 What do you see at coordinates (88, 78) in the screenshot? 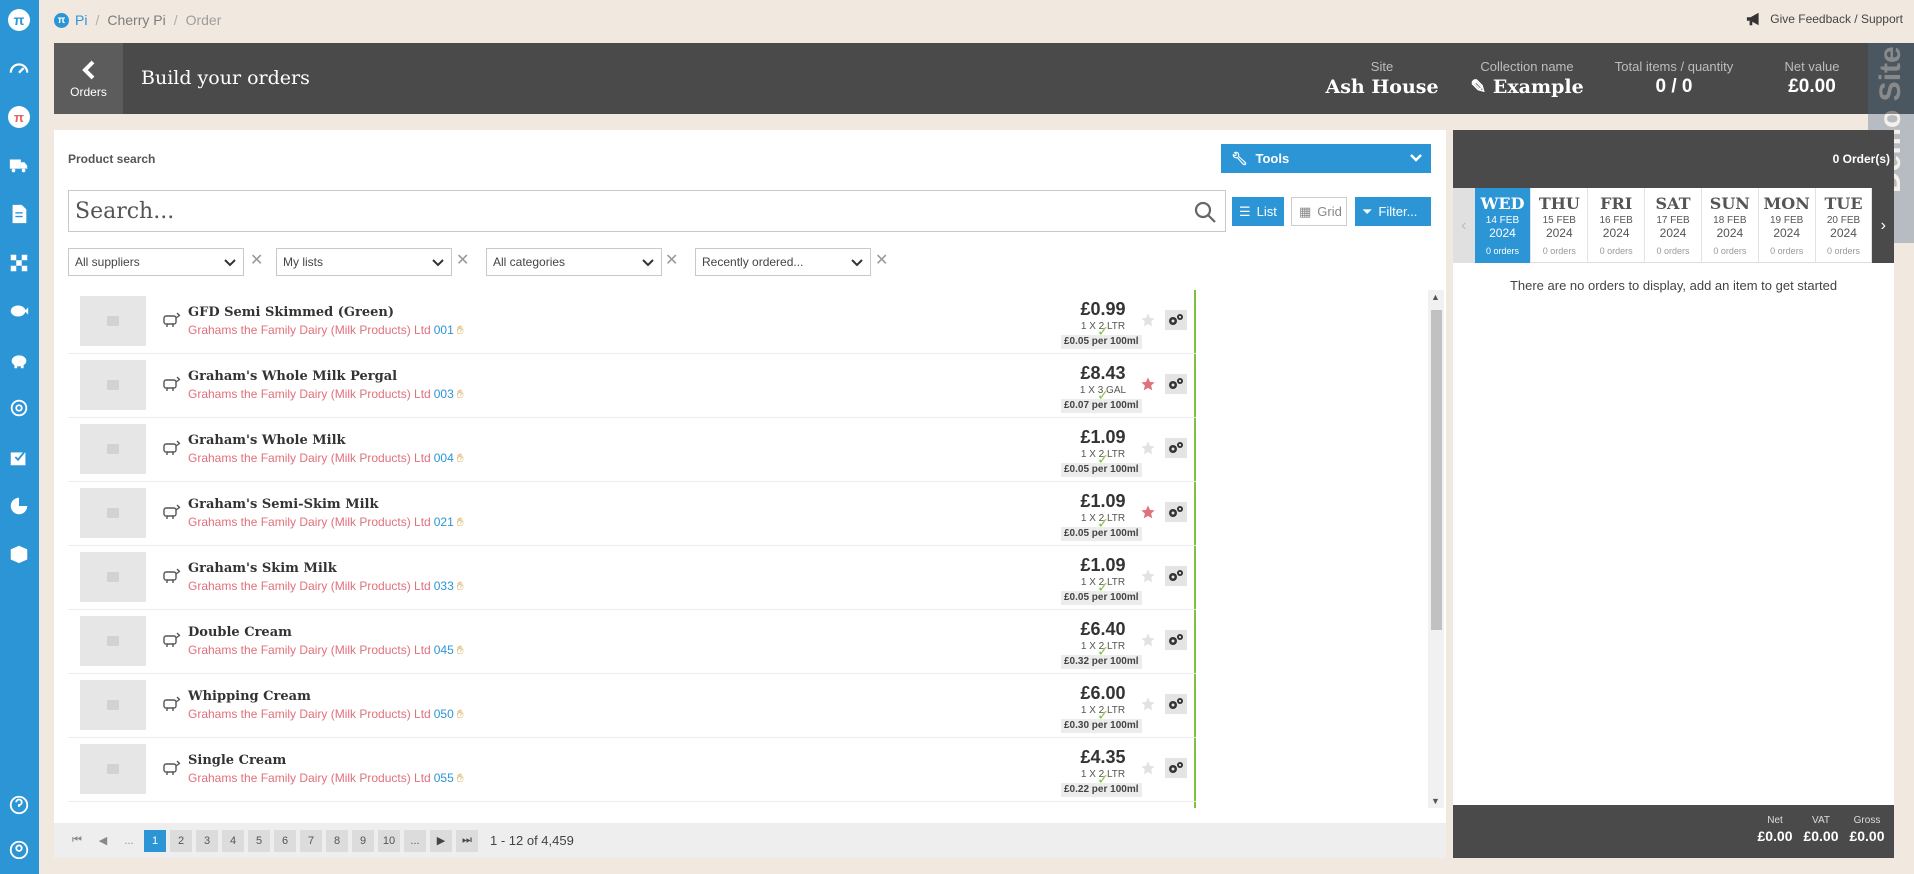
I see `back-to-orders-button: Orders` at bounding box center [88, 78].